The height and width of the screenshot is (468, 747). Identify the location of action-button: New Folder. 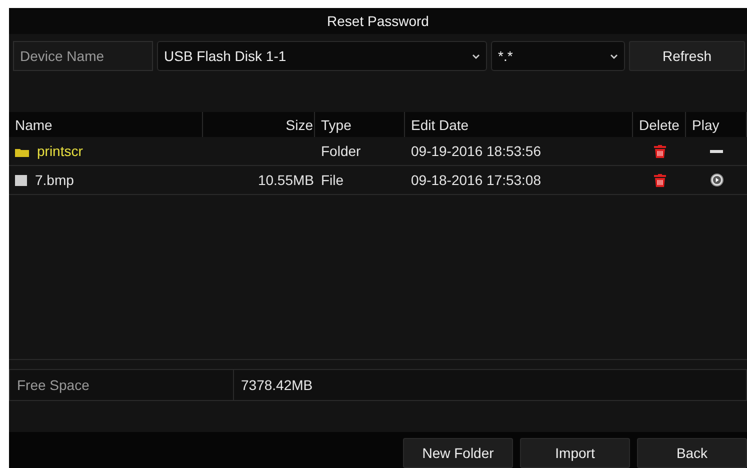
(458, 453).